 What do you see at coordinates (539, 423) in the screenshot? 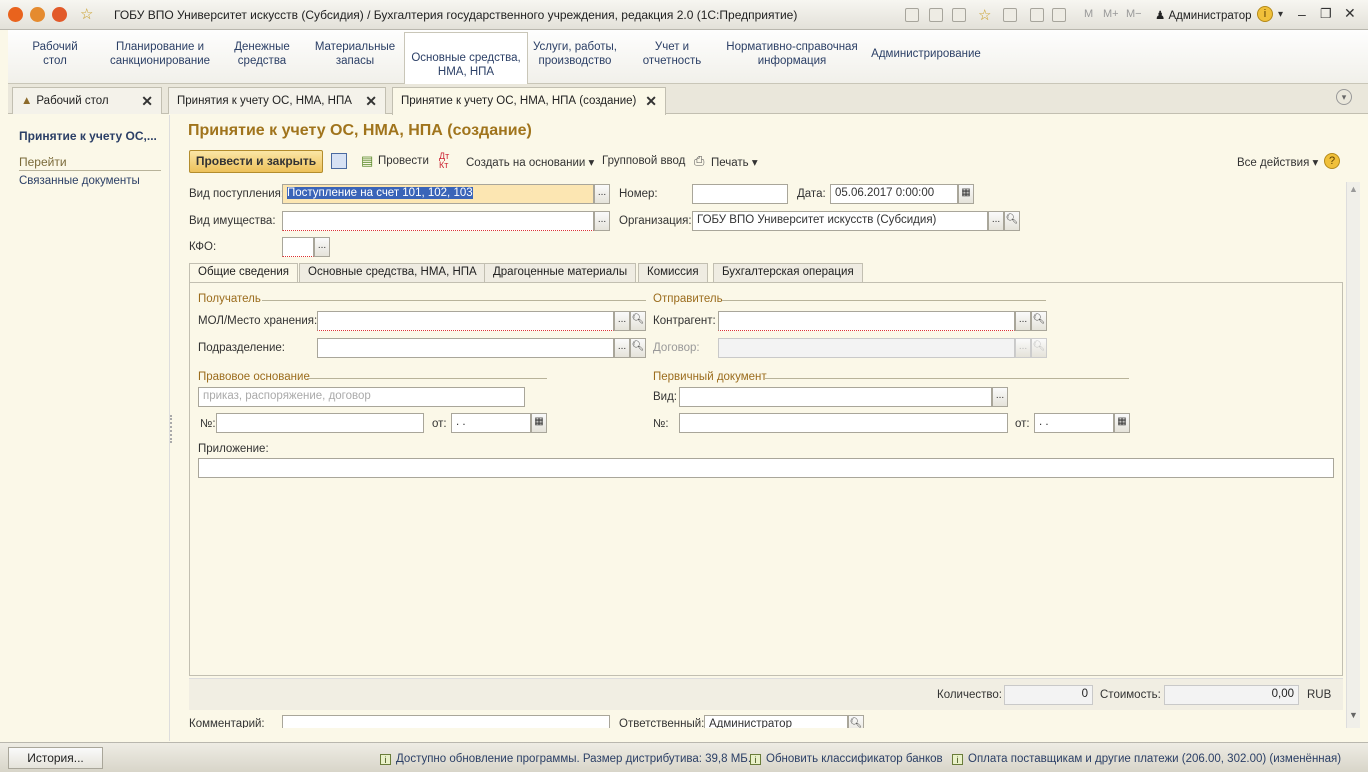
I see `pravovoe-calendar-button: ▦` at bounding box center [539, 423].